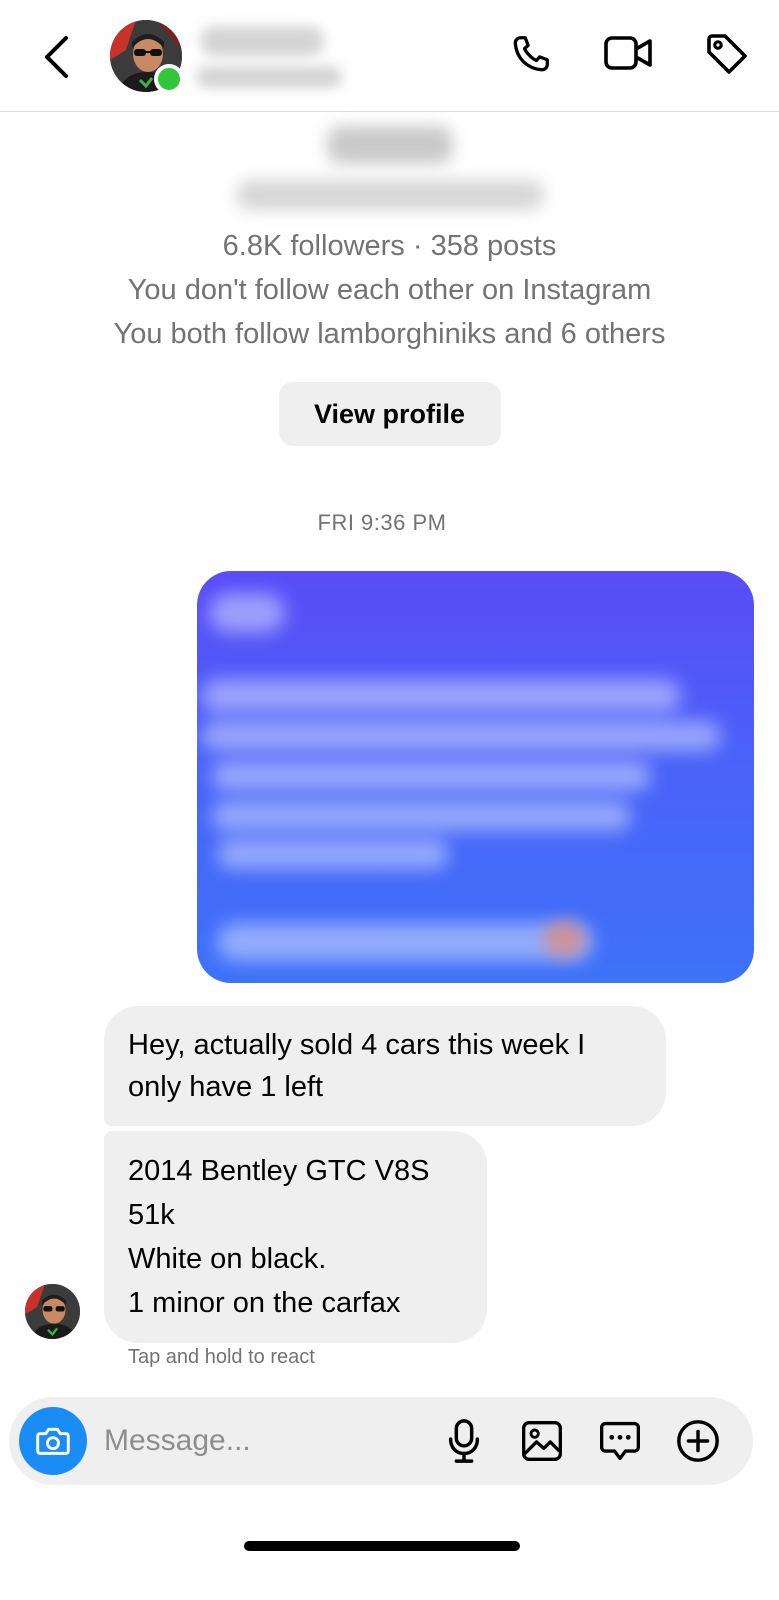 The height and width of the screenshot is (1600, 779). I want to click on video-camera-icon, so click(628, 53).